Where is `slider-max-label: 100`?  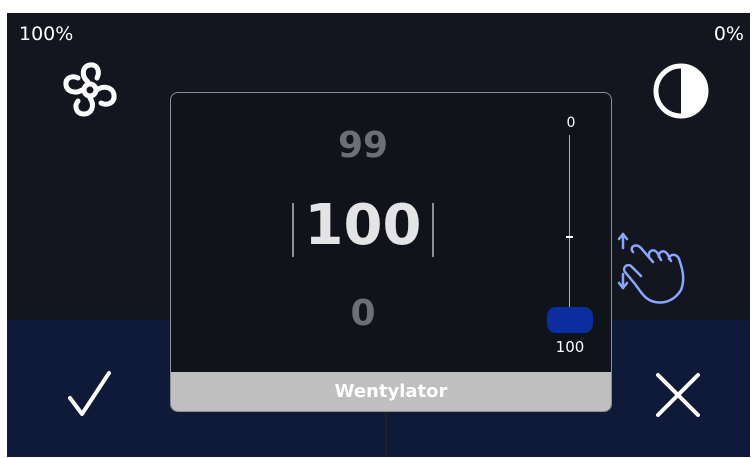 slider-max-label: 100 is located at coordinates (570, 347).